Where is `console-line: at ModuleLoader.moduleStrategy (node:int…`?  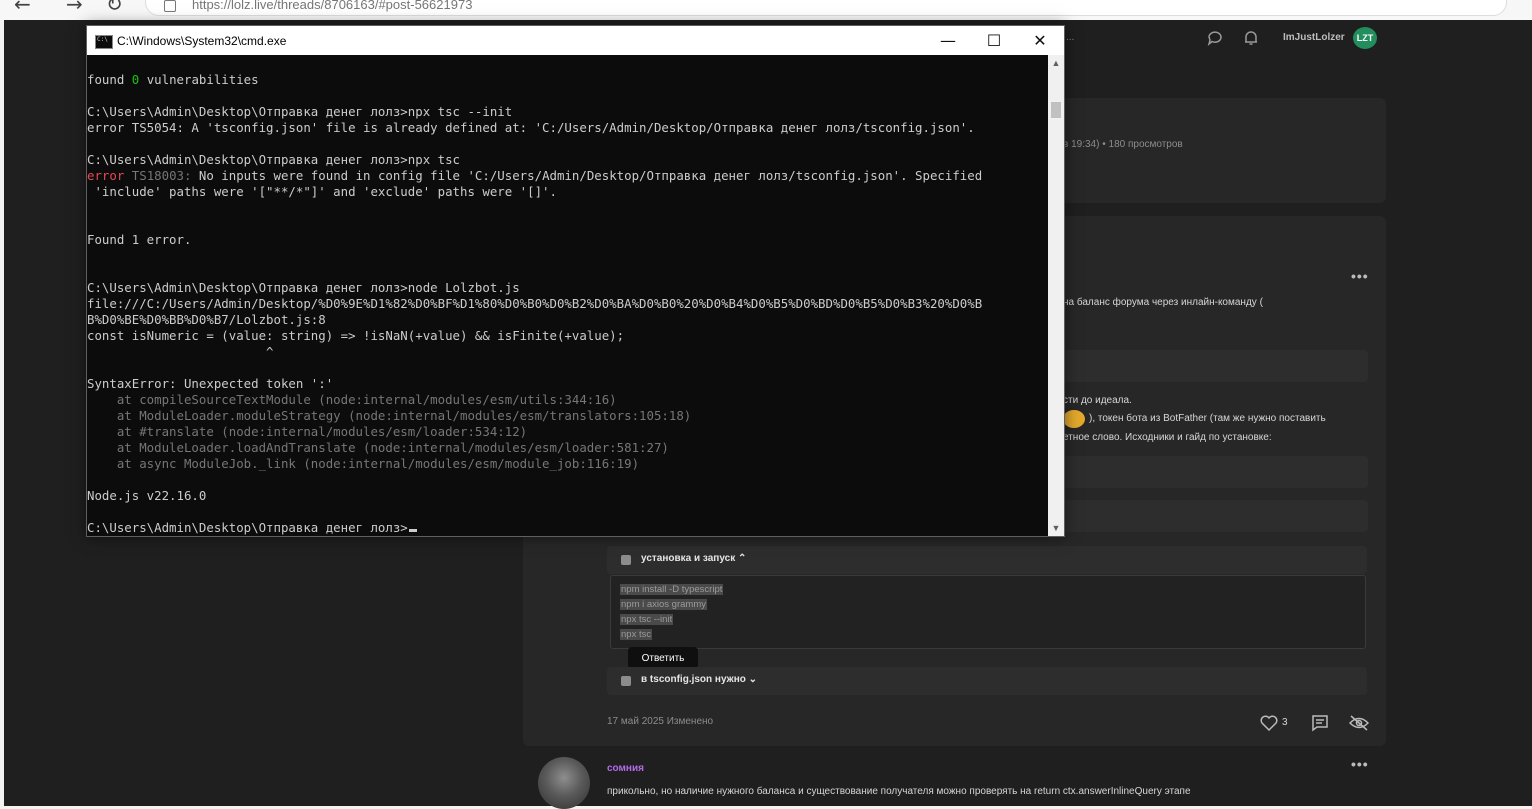 console-line: at ModuleLoader.moduleStrategy (node:int… is located at coordinates (389, 415).